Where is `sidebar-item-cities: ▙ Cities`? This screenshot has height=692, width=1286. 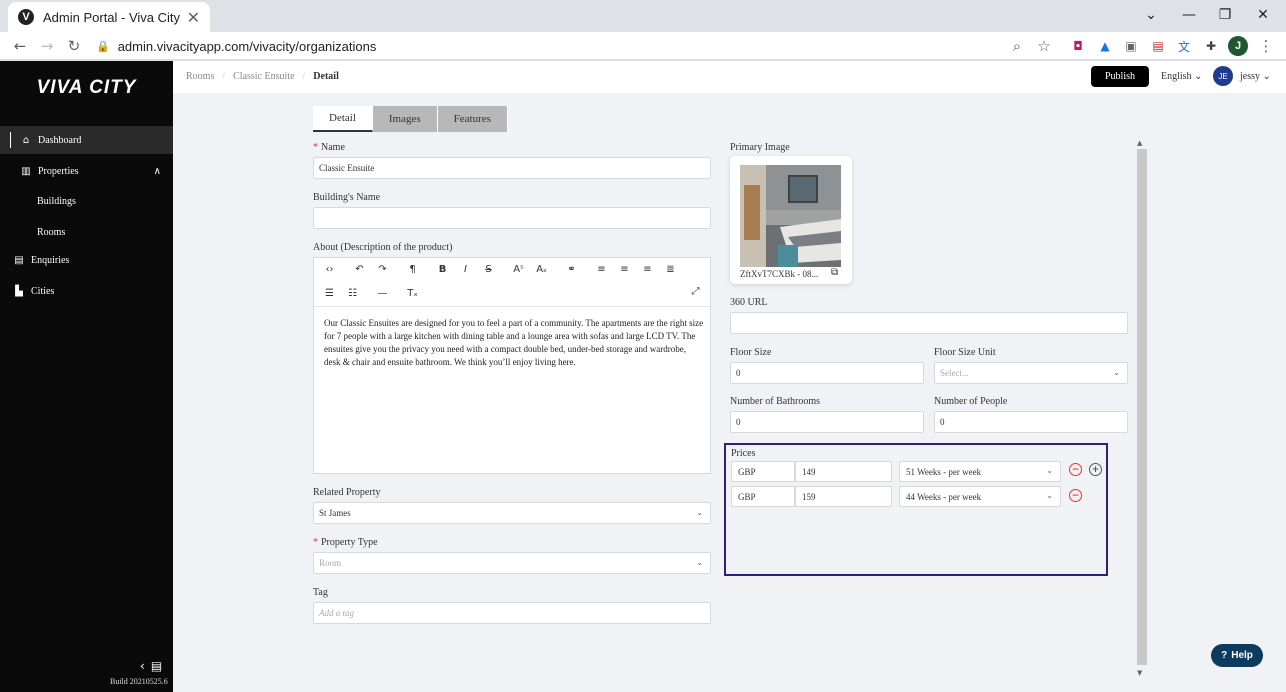
sidebar-item-cities: ▙ Cities is located at coordinates (86, 291).